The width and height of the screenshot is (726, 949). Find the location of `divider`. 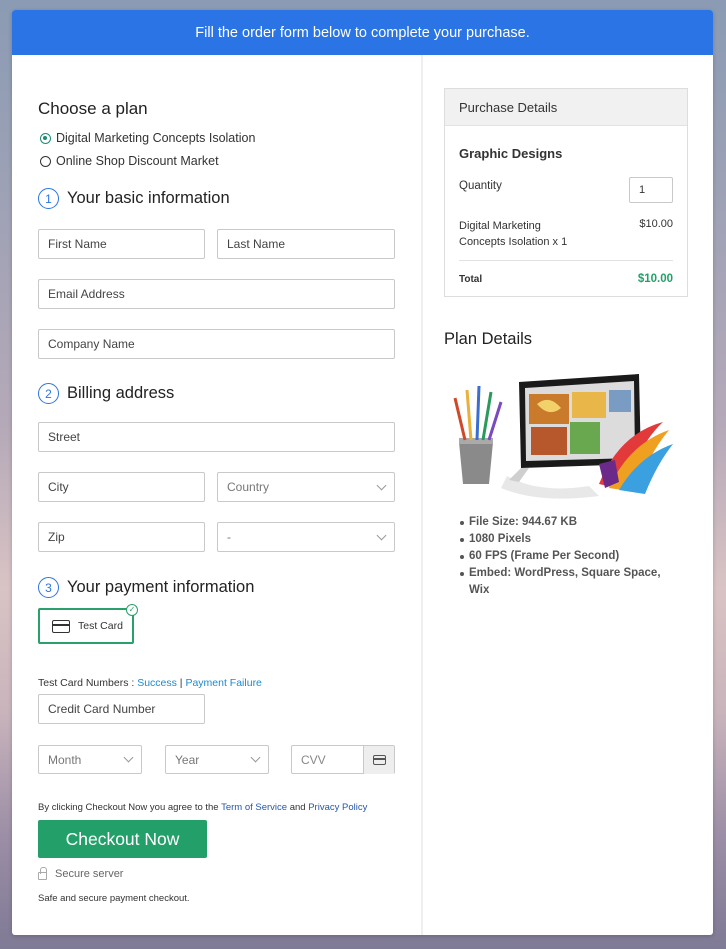

divider is located at coordinates (566, 260).